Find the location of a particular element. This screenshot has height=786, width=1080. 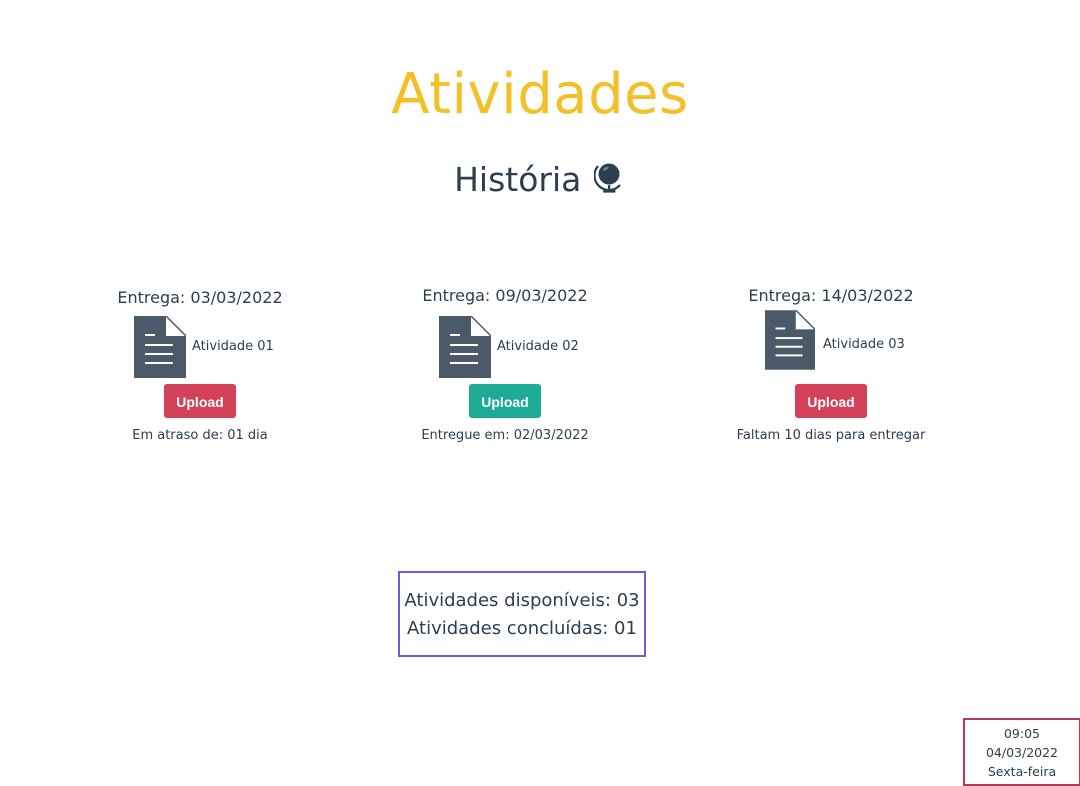

activity-status: Em atraso de: 01 dia is located at coordinates (200, 435).